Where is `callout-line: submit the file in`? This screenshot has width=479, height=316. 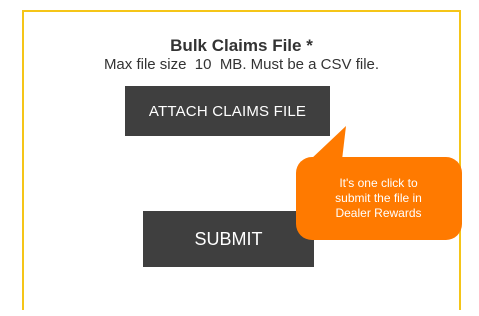
callout-line: submit the file in is located at coordinates (378, 198).